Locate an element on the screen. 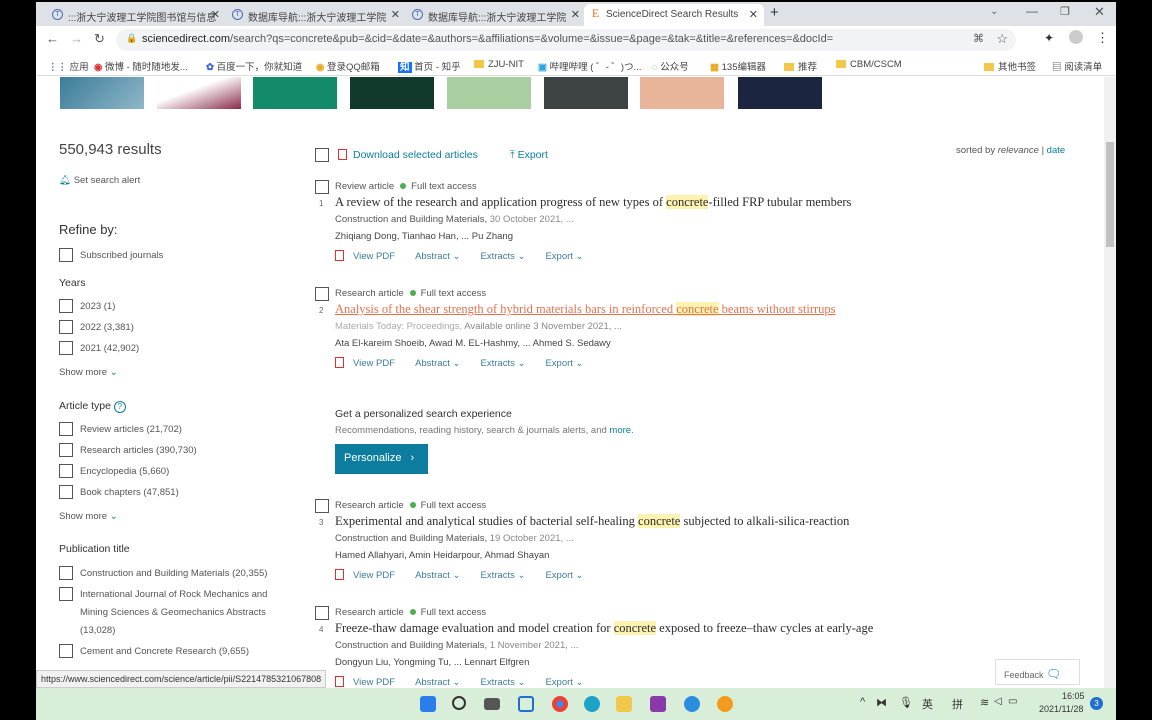 Image resolution: width=1152 pixels, height=720 pixels. bookmark-cbm: CBM/CSCM is located at coordinates (869, 64).